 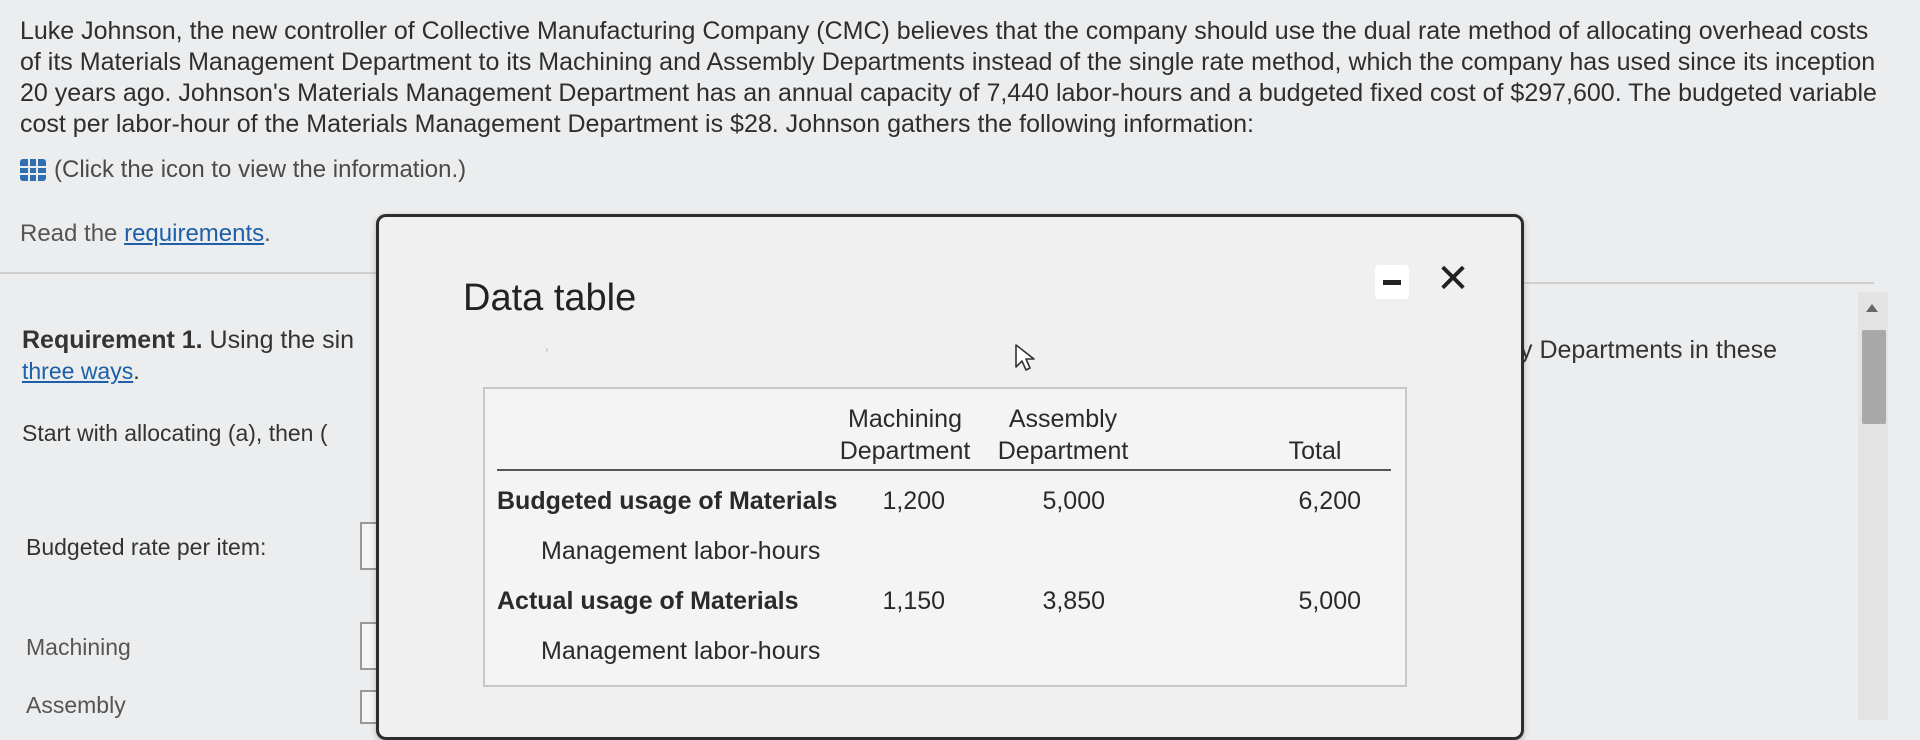 I want to click on requirement-1-body: Using the sin, so click(x=278, y=340).